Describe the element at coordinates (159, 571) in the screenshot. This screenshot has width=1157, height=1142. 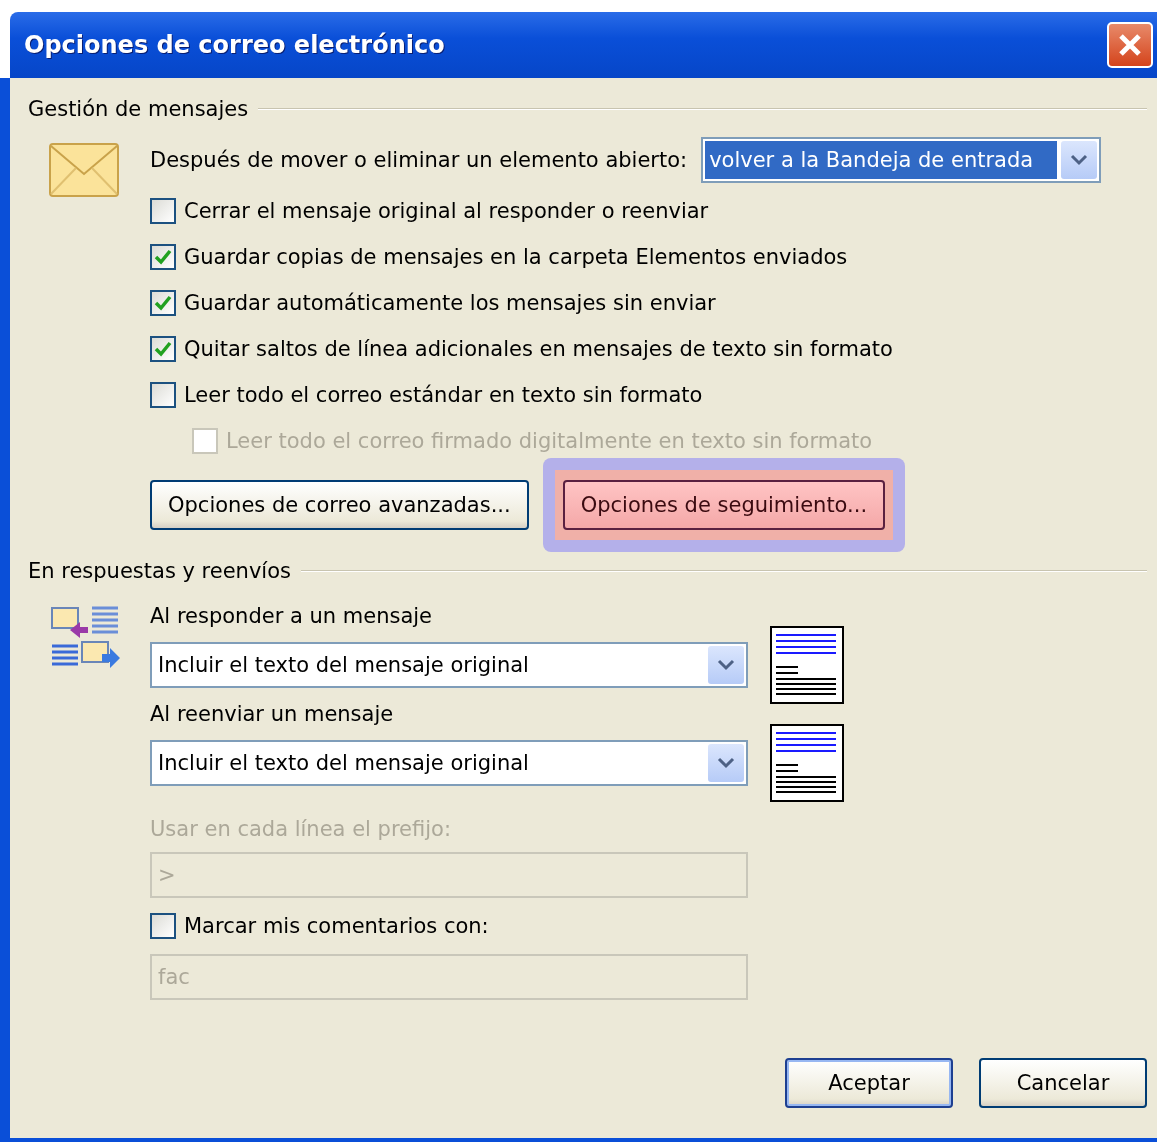
I see `group-heading: En respuestas y reenvíos` at that location.